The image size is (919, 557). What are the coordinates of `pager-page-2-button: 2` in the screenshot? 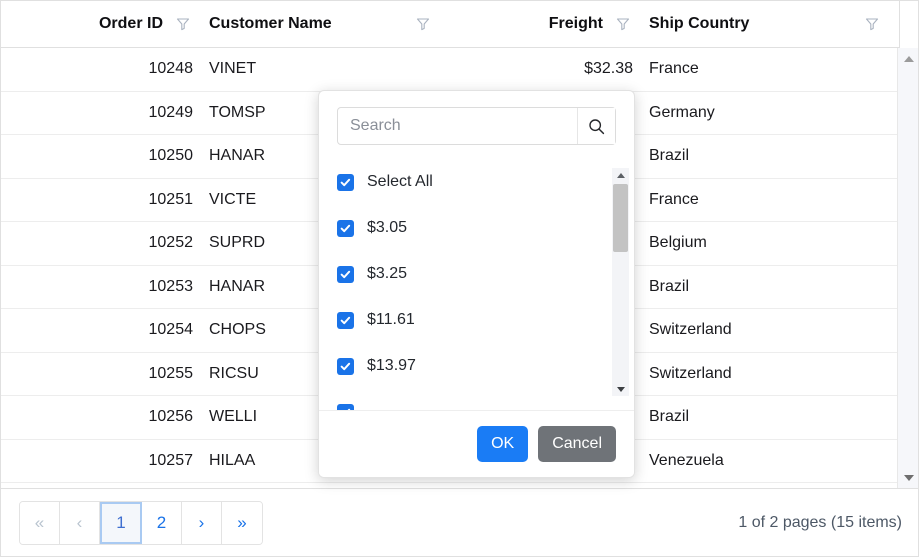 It's located at (162, 522).